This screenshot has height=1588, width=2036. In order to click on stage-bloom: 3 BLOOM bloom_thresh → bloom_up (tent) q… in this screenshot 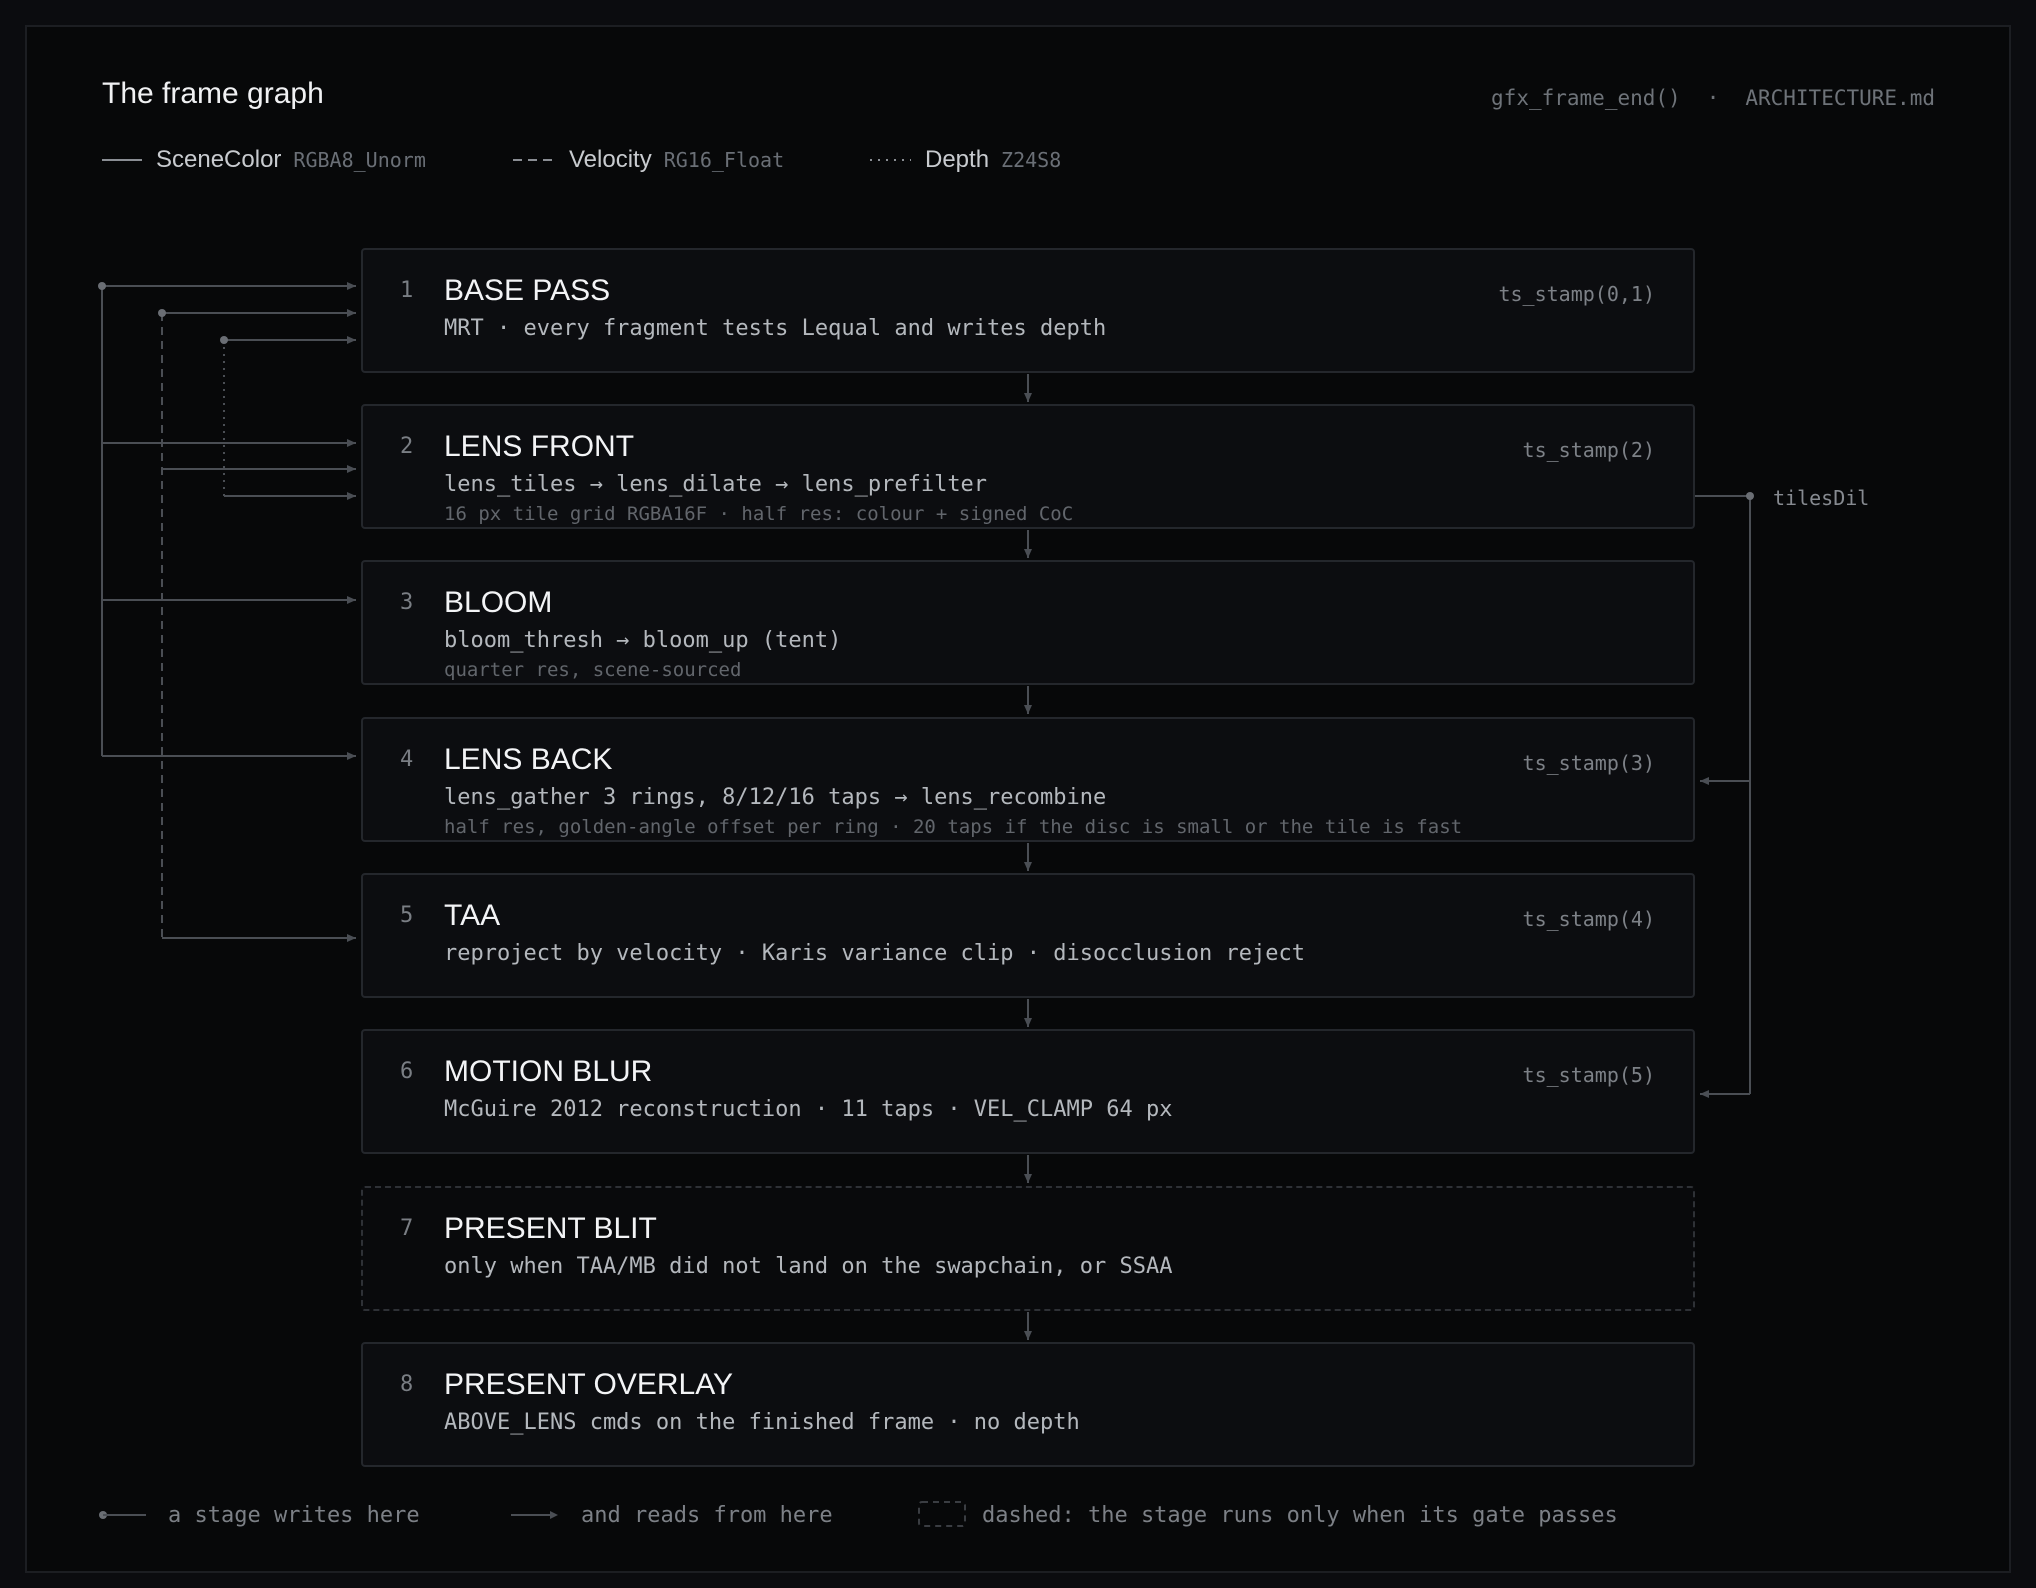, I will do `click(1028, 622)`.